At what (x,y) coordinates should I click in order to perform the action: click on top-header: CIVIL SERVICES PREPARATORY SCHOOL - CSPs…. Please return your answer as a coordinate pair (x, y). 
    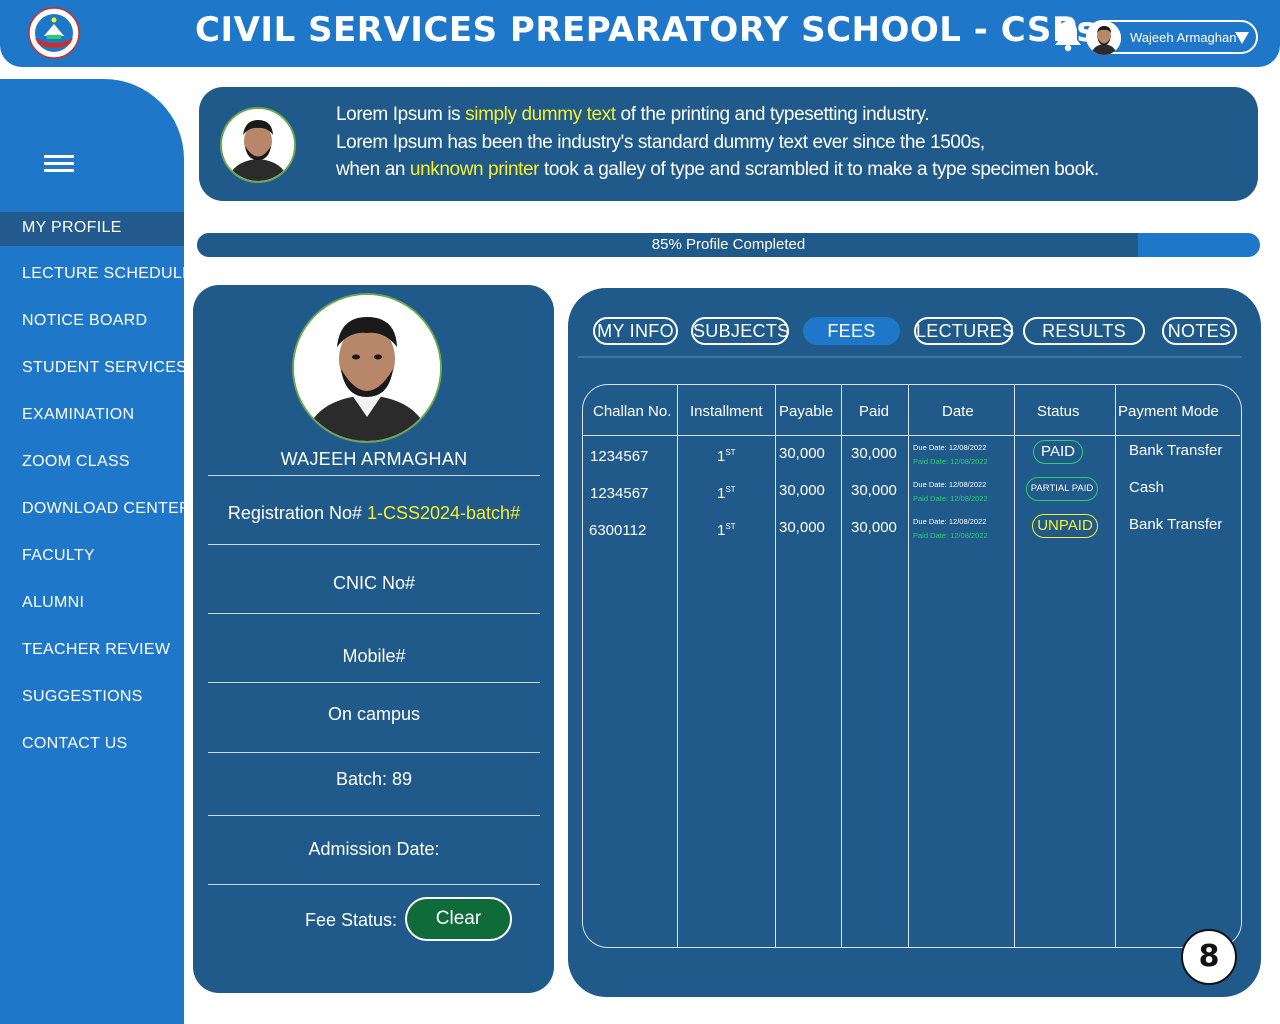
    Looking at the image, I should click on (640, 33).